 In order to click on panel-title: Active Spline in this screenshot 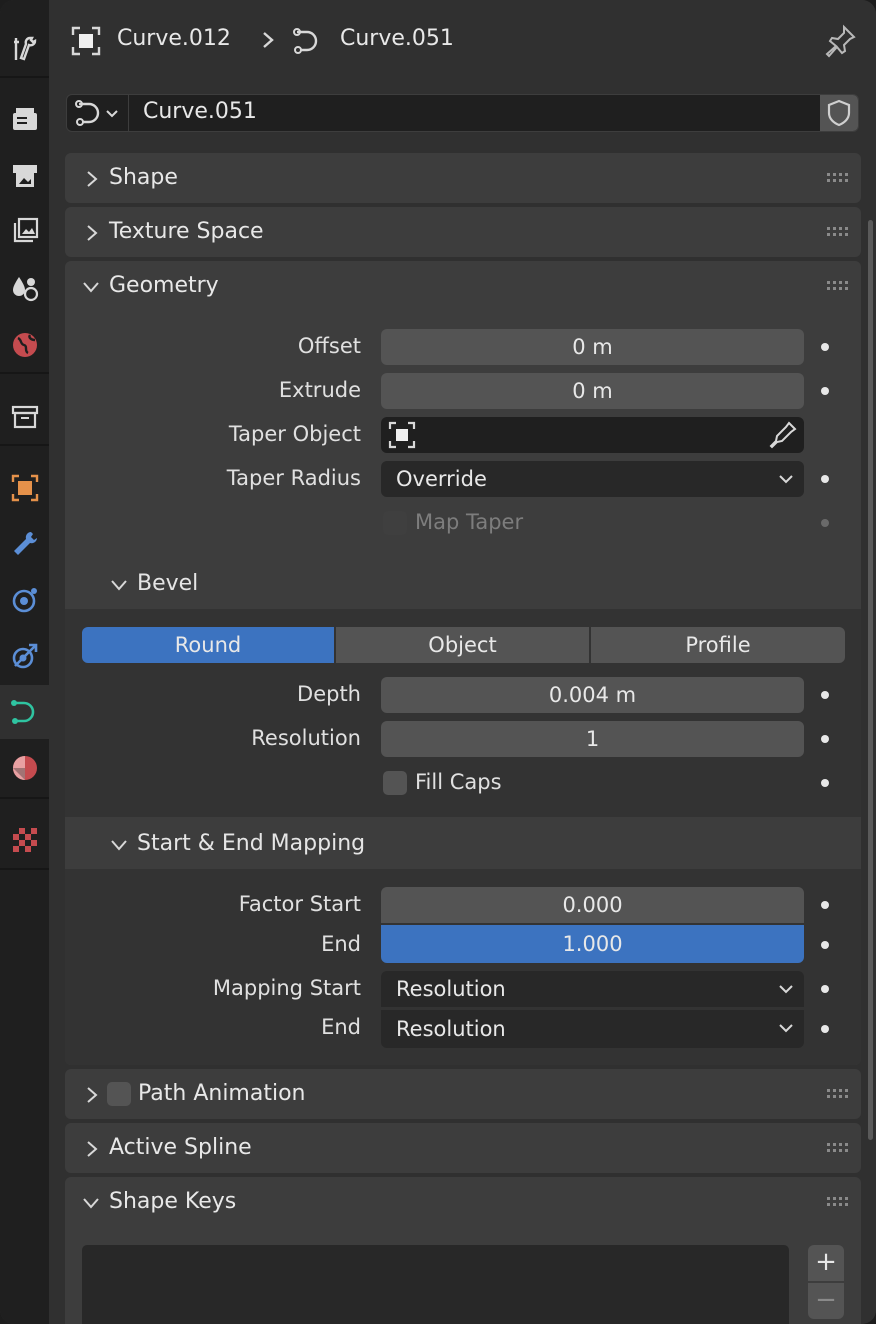, I will do `click(180, 1147)`.